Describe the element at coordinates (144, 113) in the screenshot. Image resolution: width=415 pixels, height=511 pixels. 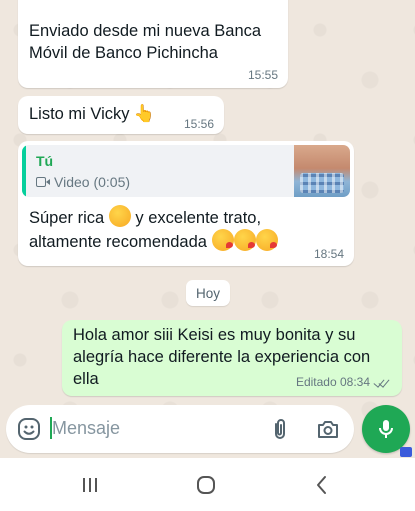
I see `pointing-up-emoji-icon: 👆` at that location.